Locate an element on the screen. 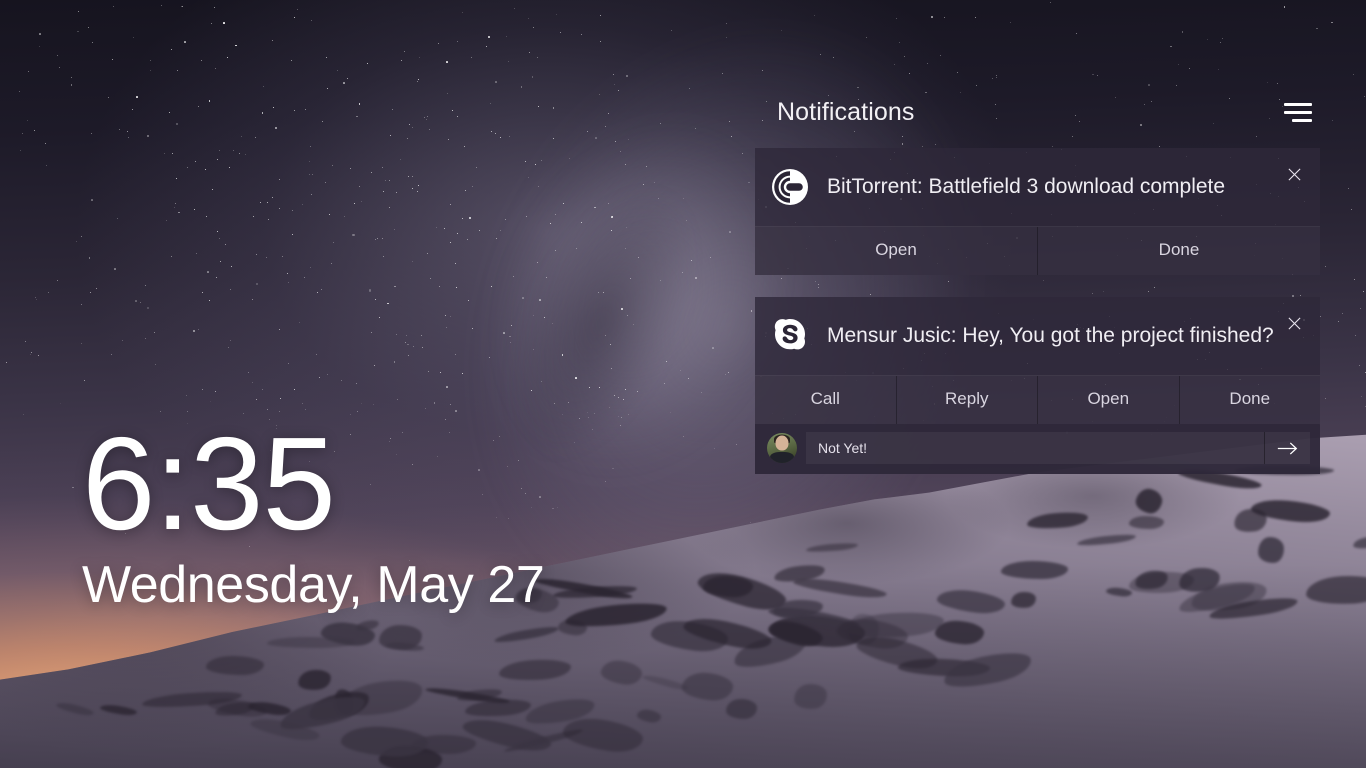 This screenshot has width=1366, height=768. notification-actions: Call Reply Open Done is located at coordinates (1037, 399).